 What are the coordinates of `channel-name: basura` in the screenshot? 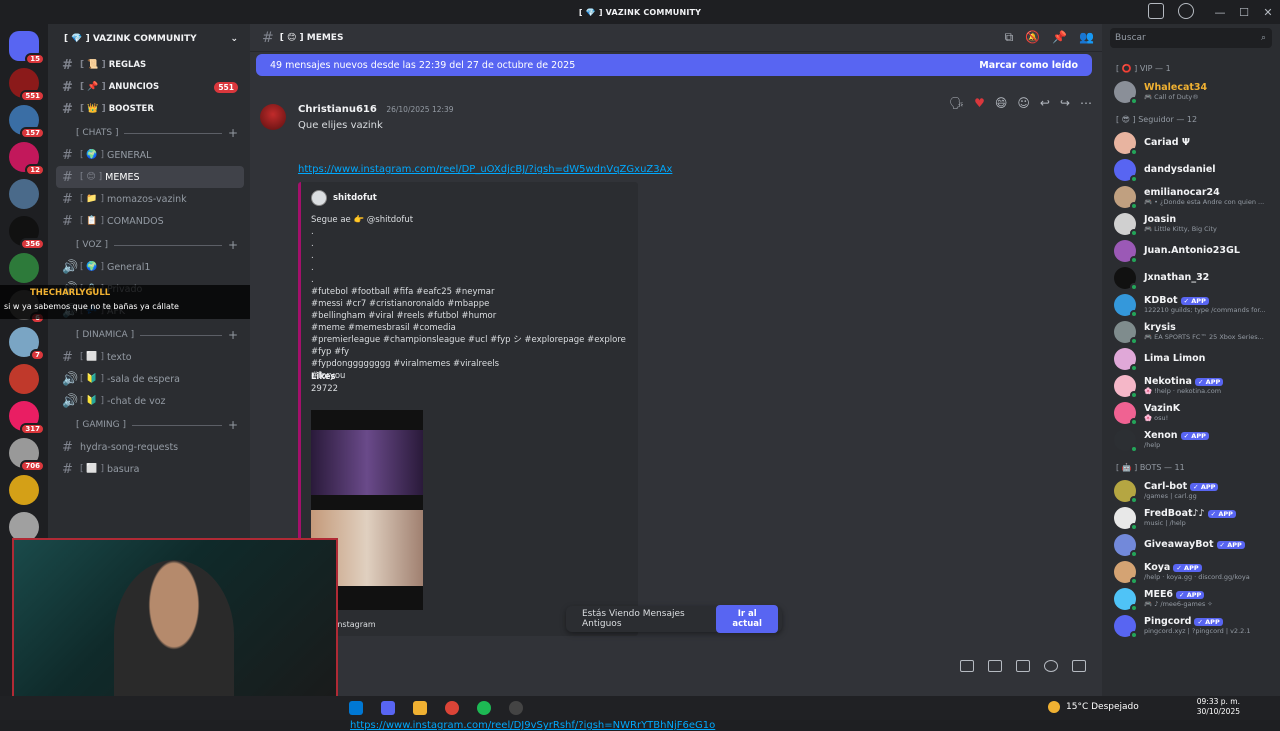 It's located at (123, 469).